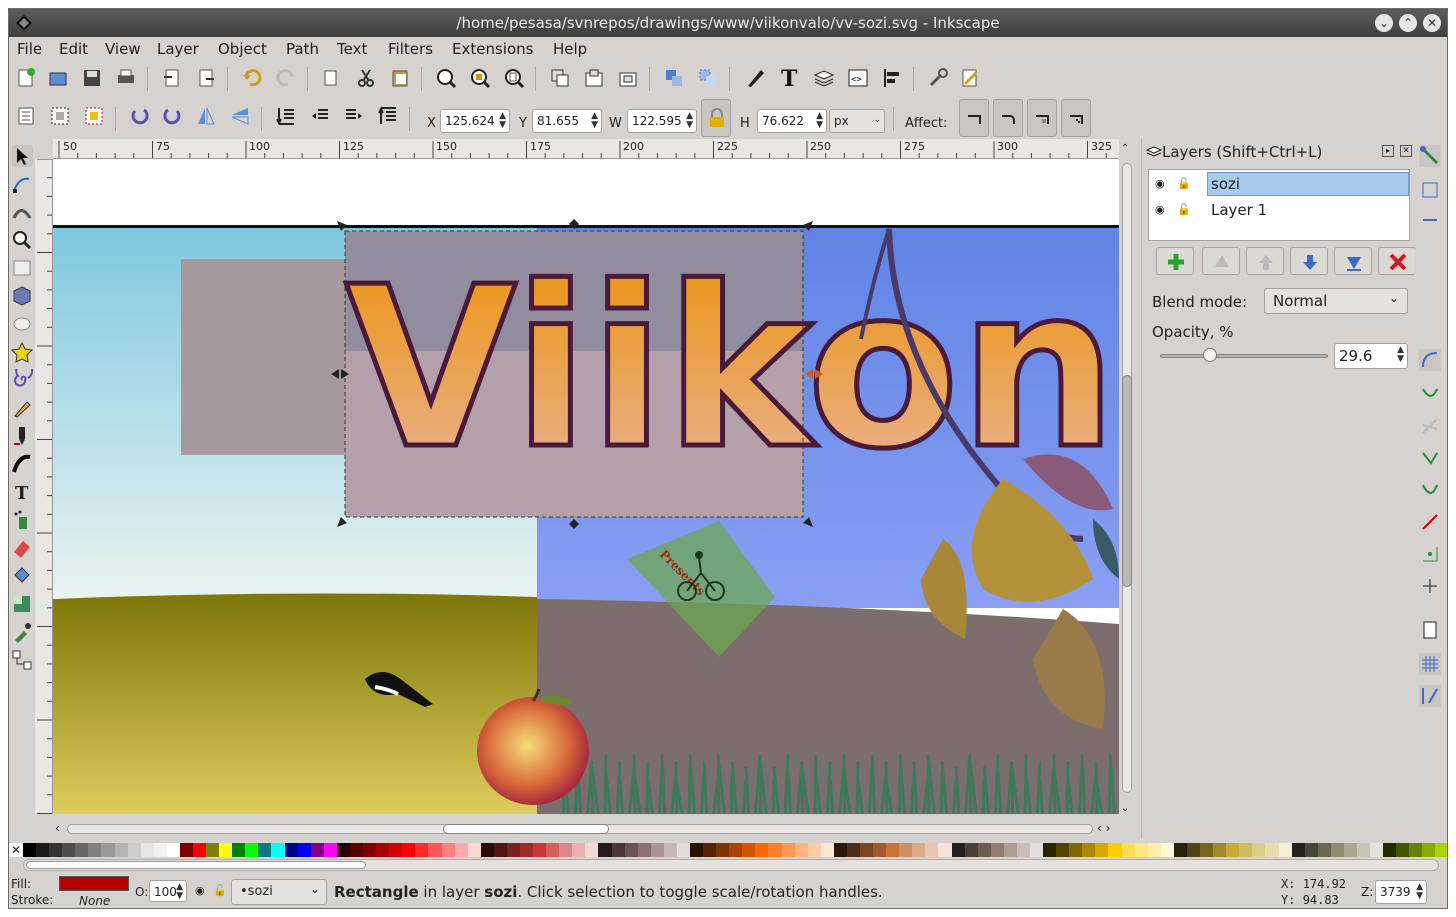 This screenshot has height=917, width=1456. What do you see at coordinates (1265, 261) in the screenshot?
I see `raise-layer-button` at bounding box center [1265, 261].